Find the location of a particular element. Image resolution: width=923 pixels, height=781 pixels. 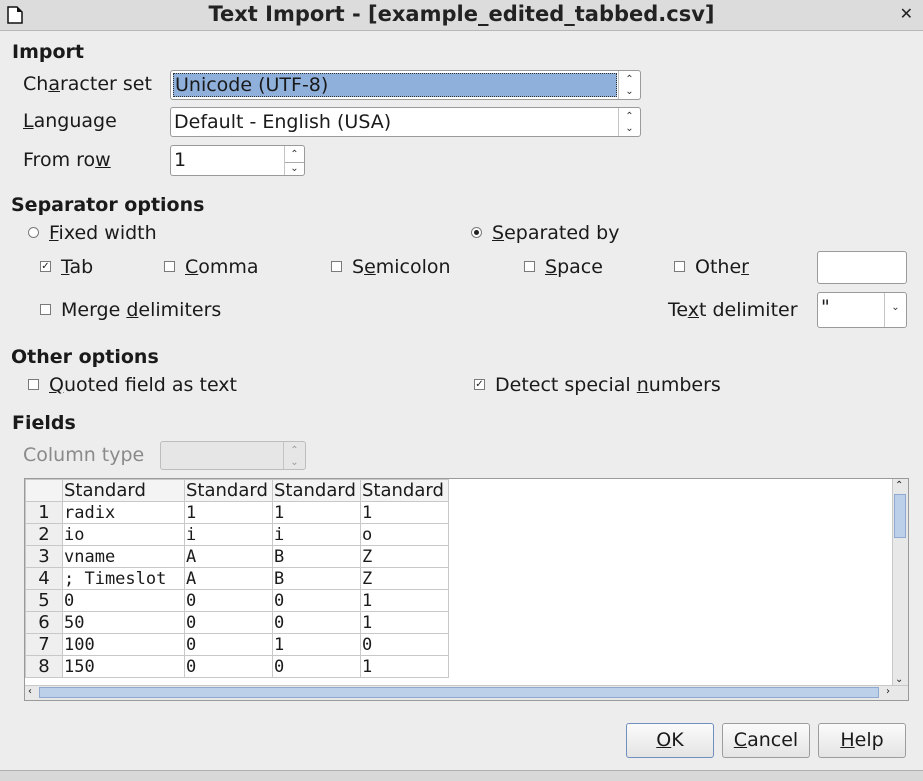

cell: io is located at coordinates (123, 534).